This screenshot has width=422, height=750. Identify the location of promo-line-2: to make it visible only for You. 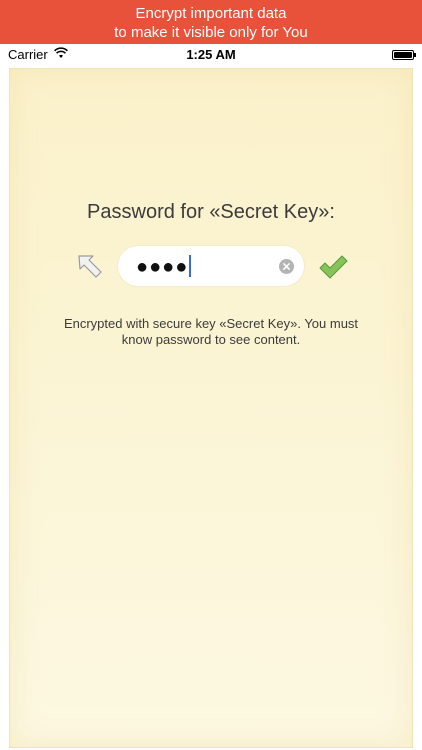
(211, 32).